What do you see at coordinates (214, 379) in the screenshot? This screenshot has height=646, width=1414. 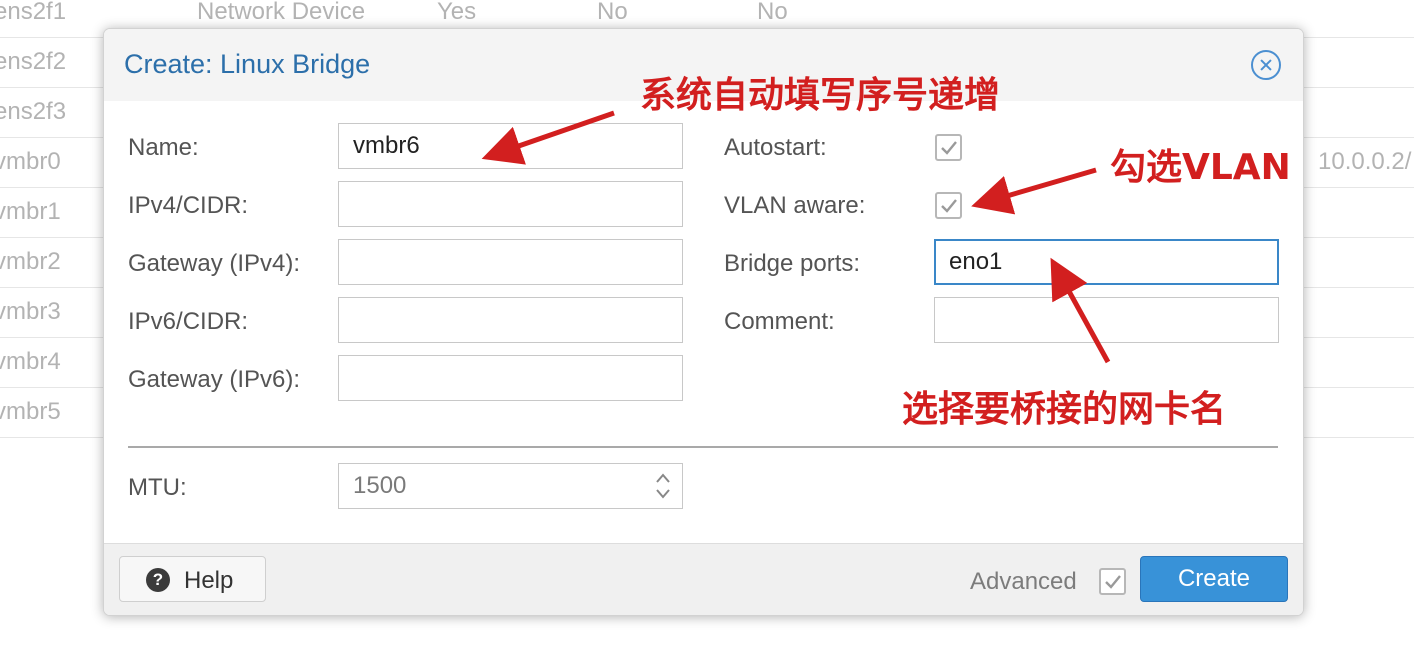 I see `gateway-ipv6-label: Gateway (IPv6):` at bounding box center [214, 379].